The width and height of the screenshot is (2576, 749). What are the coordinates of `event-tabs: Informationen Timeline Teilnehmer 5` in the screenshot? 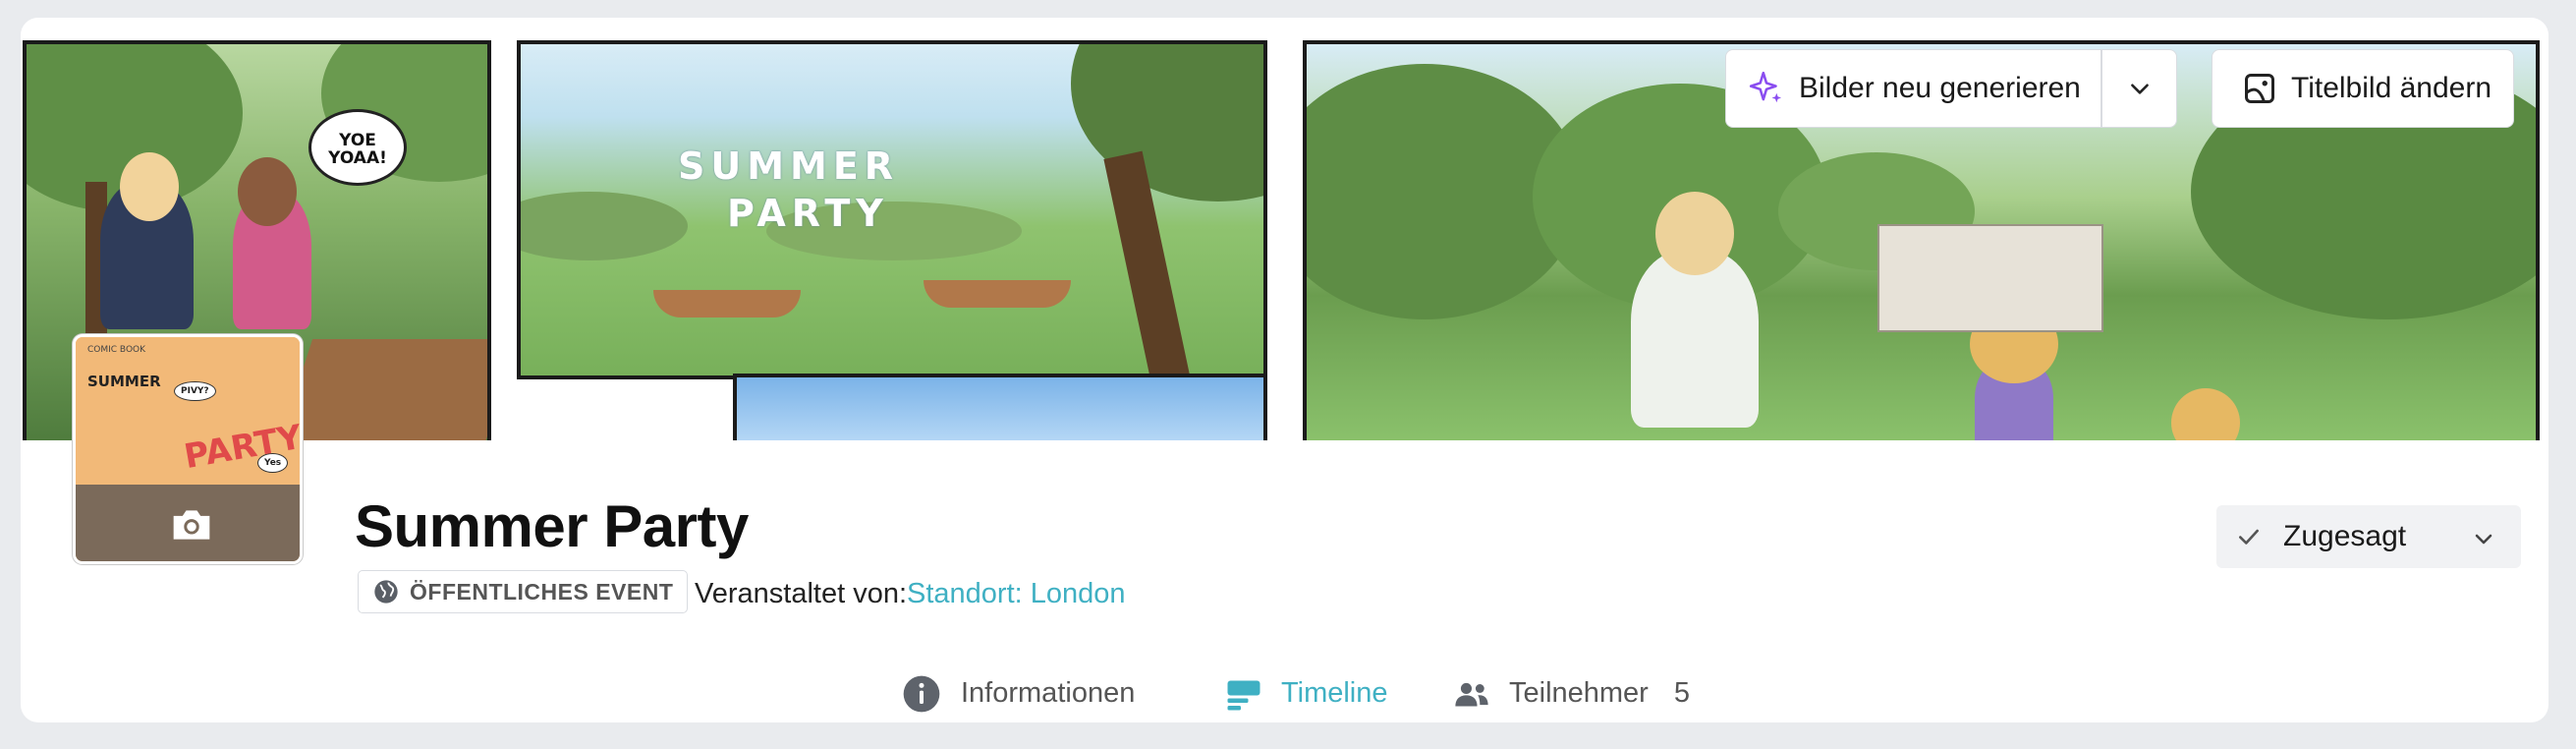 It's located at (1284, 684).